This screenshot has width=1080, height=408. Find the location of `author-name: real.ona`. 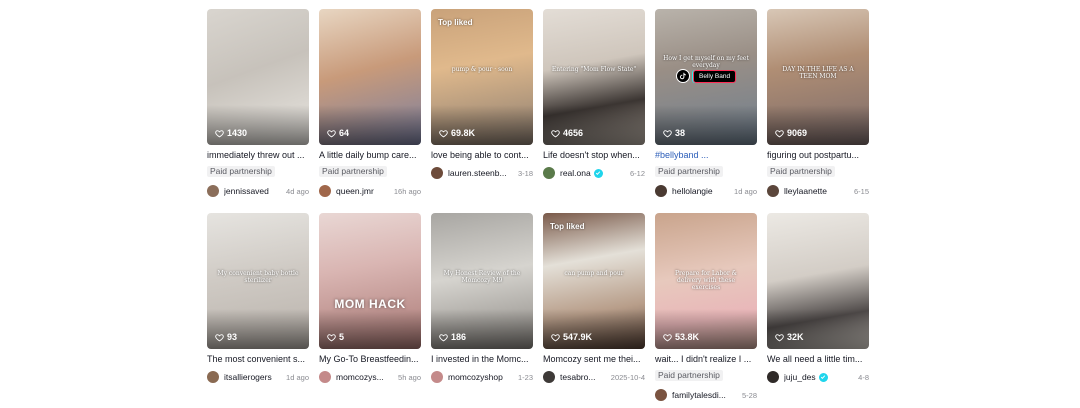

author-name: real.ona is located at coordinates (575, 173).